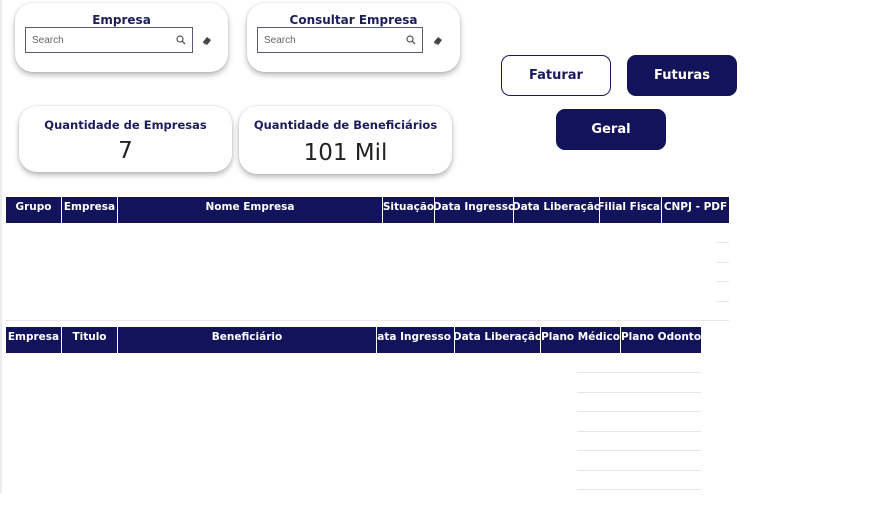 The height and width of the screenshot is (507, 893). Describe the element at coordinates (556, 75) in the screenshot. I see `faturar-button: Faturar` at that location.